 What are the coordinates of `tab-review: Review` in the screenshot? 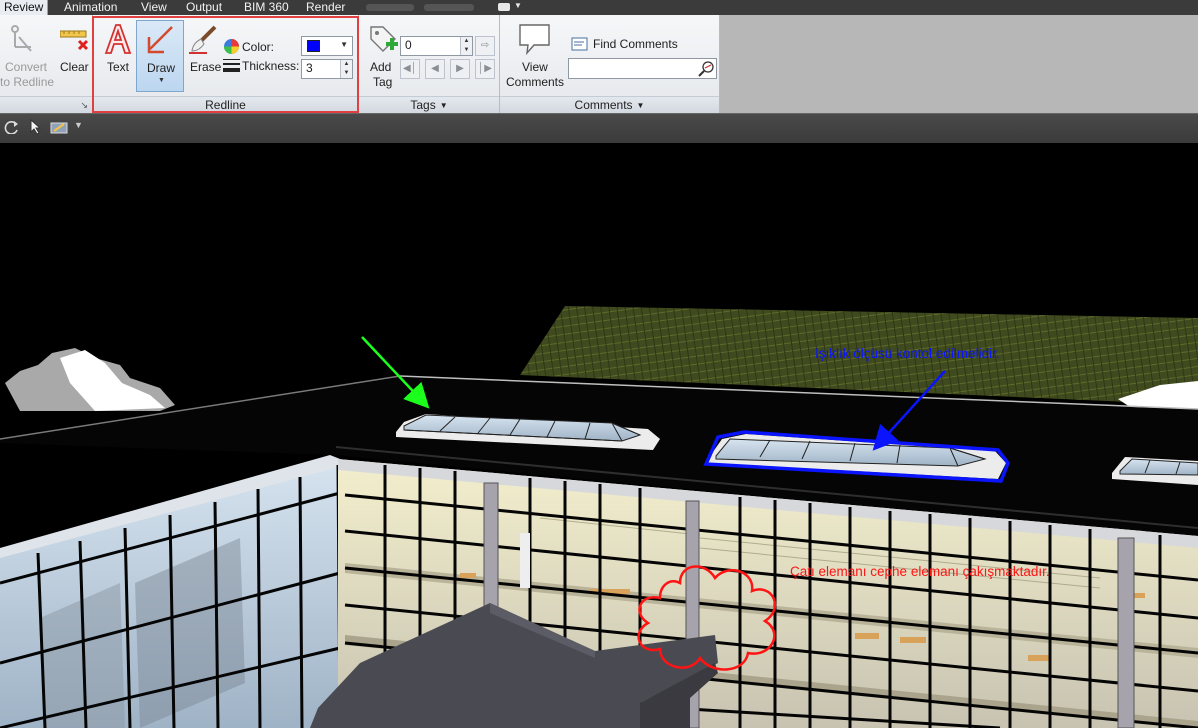 It's located at (24, 7).